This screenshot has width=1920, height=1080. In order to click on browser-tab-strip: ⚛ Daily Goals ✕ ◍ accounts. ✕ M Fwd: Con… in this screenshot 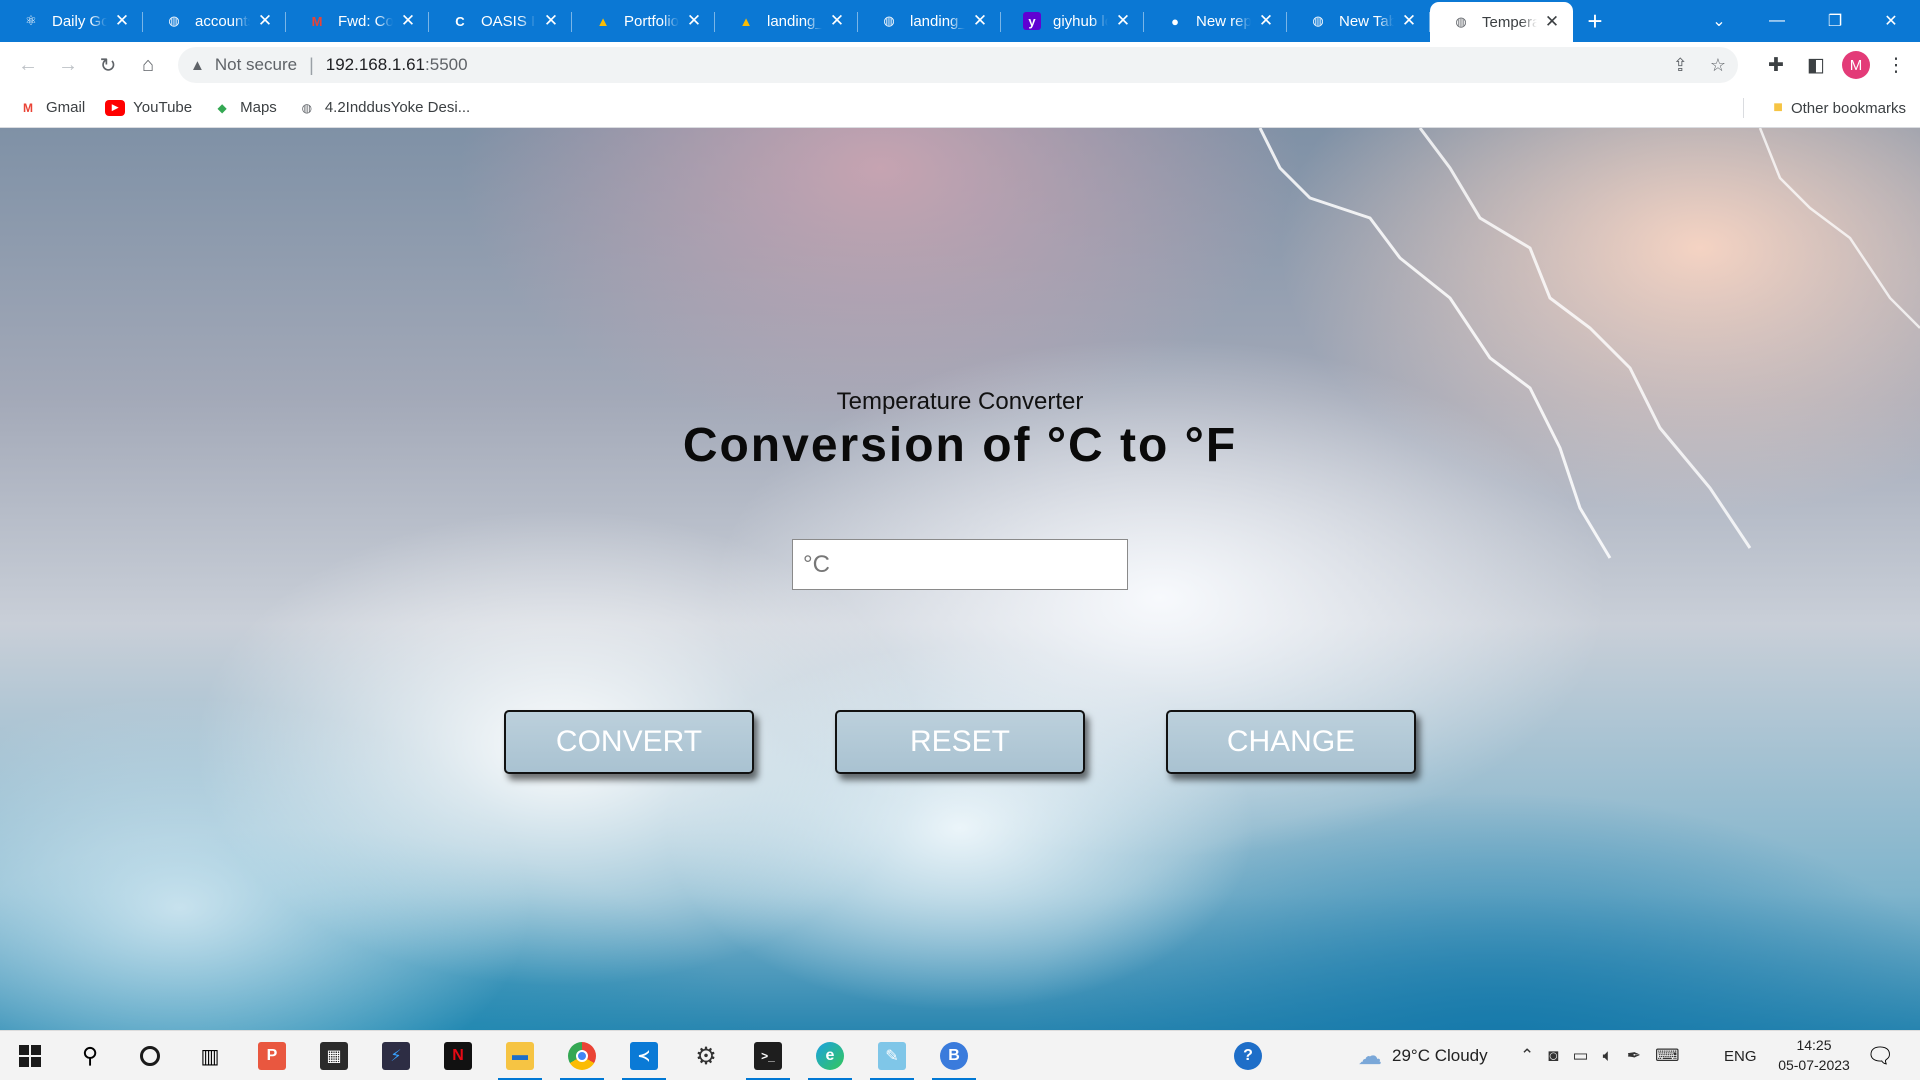, I will do `click(960, 21)`.